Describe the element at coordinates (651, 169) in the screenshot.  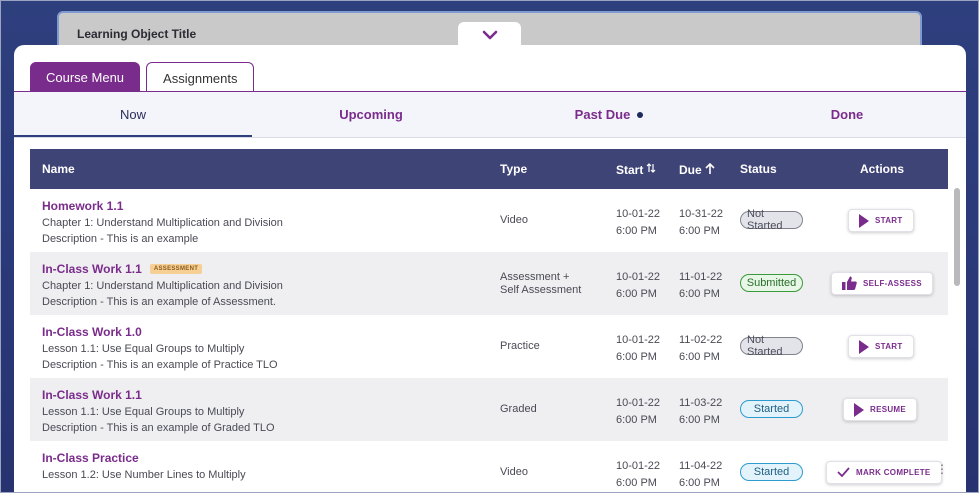
I see `sort-both-icon` at that location.